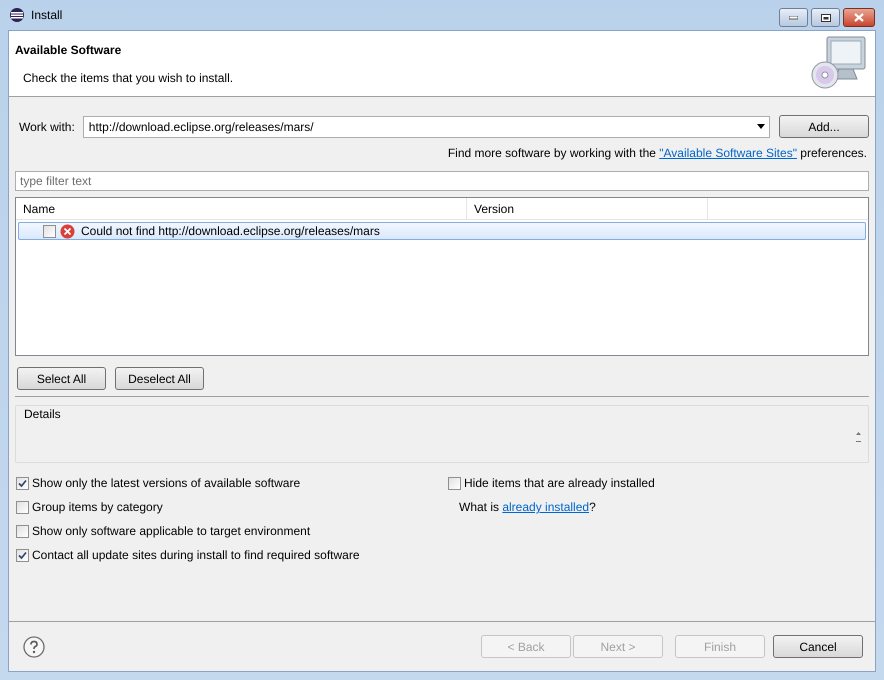 The width and height of the screenshot is (884, 680). I want to click on details-title: Details, so click(42, 414).